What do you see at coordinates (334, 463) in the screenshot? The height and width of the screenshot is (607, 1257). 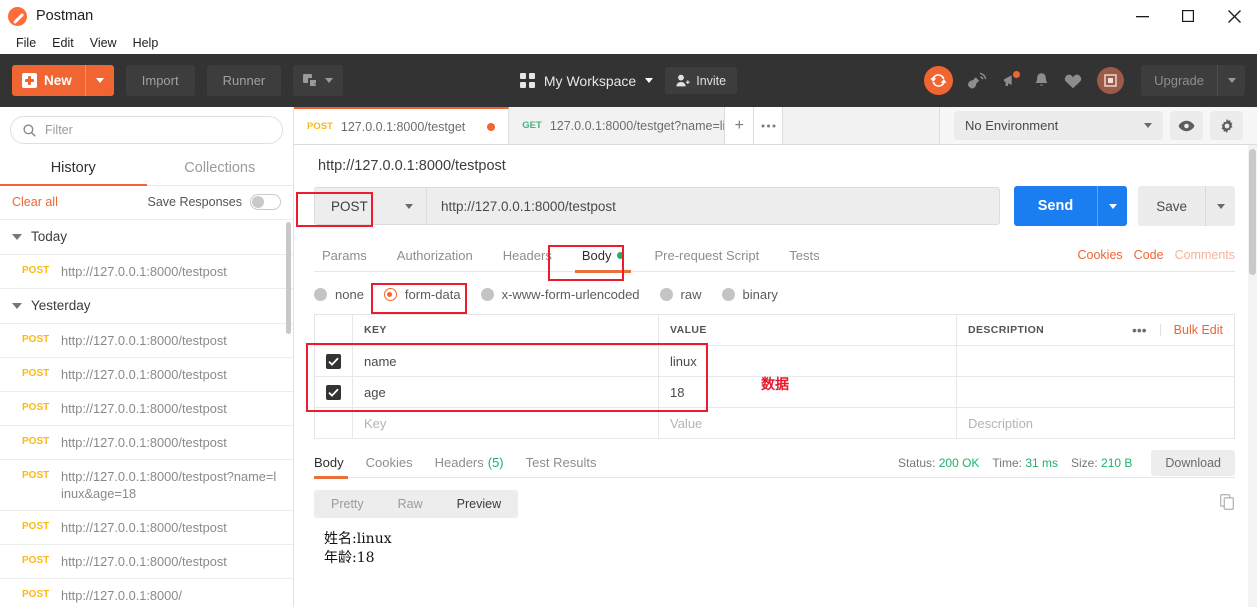 I see `response-tab-body: Body` at bounding box center [334, 463].